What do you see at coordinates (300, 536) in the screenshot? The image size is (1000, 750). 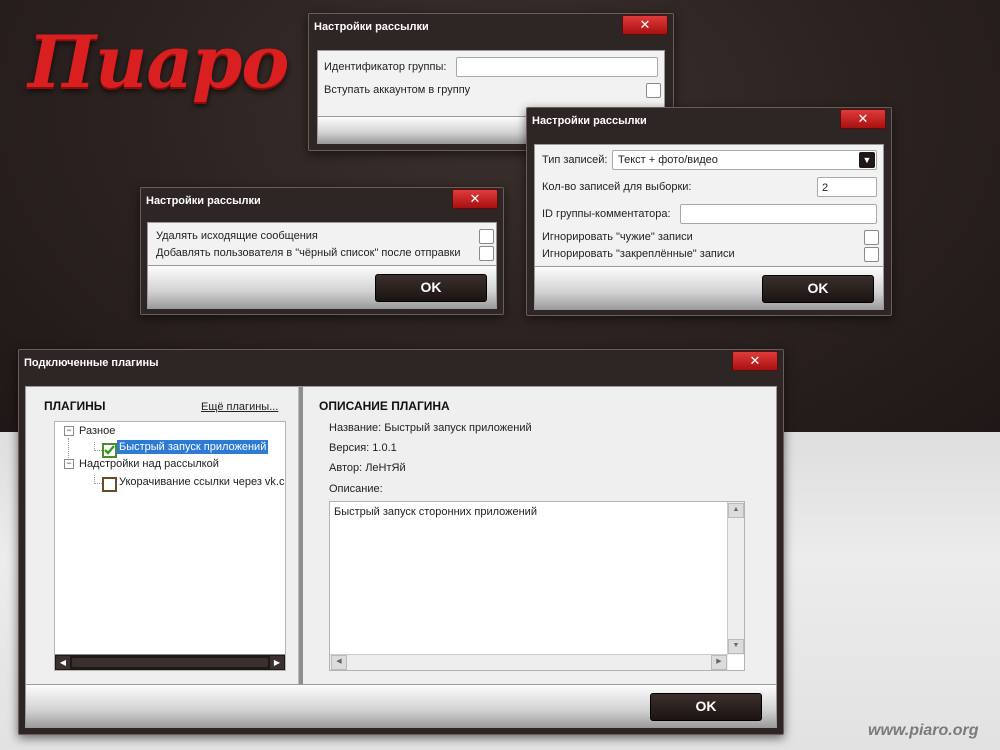 I see `panel-divider` at bounding box center [300, 536].